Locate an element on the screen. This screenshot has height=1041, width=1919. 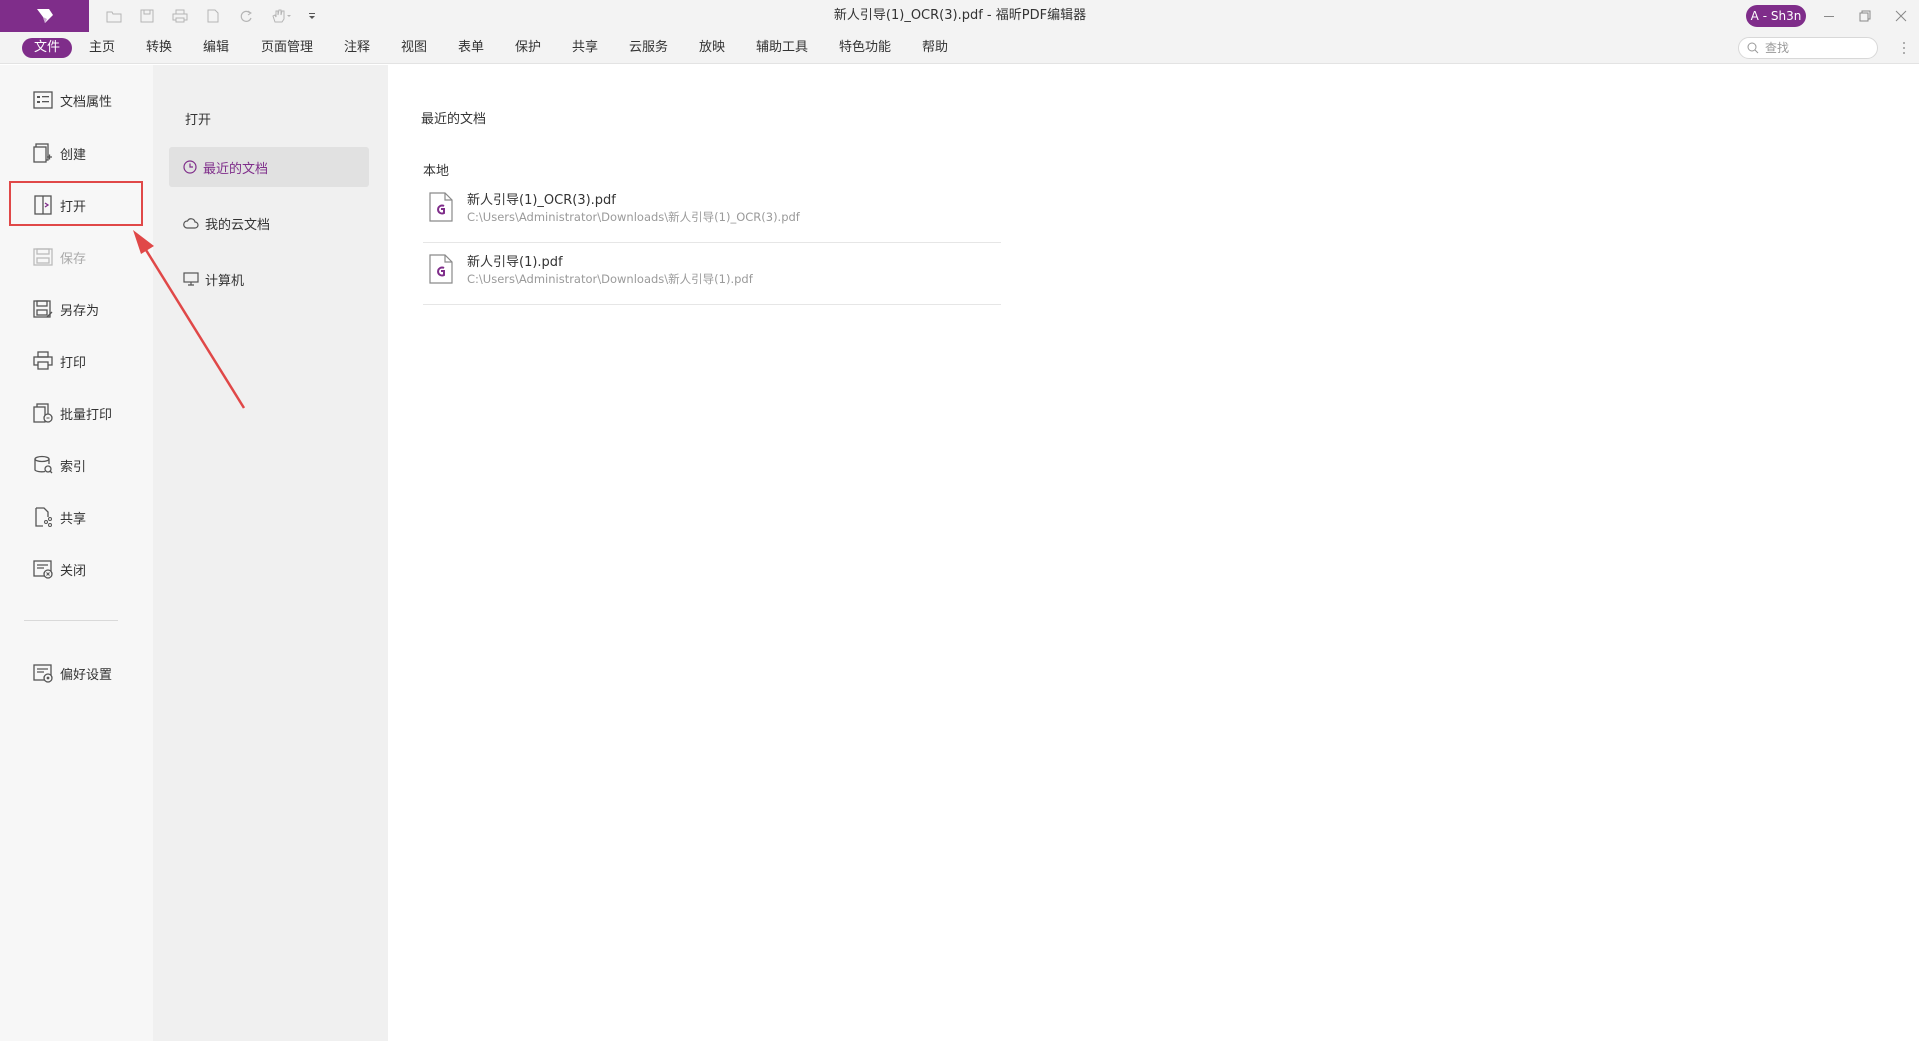
document-properties-icon is located at coordinates (43, 100).